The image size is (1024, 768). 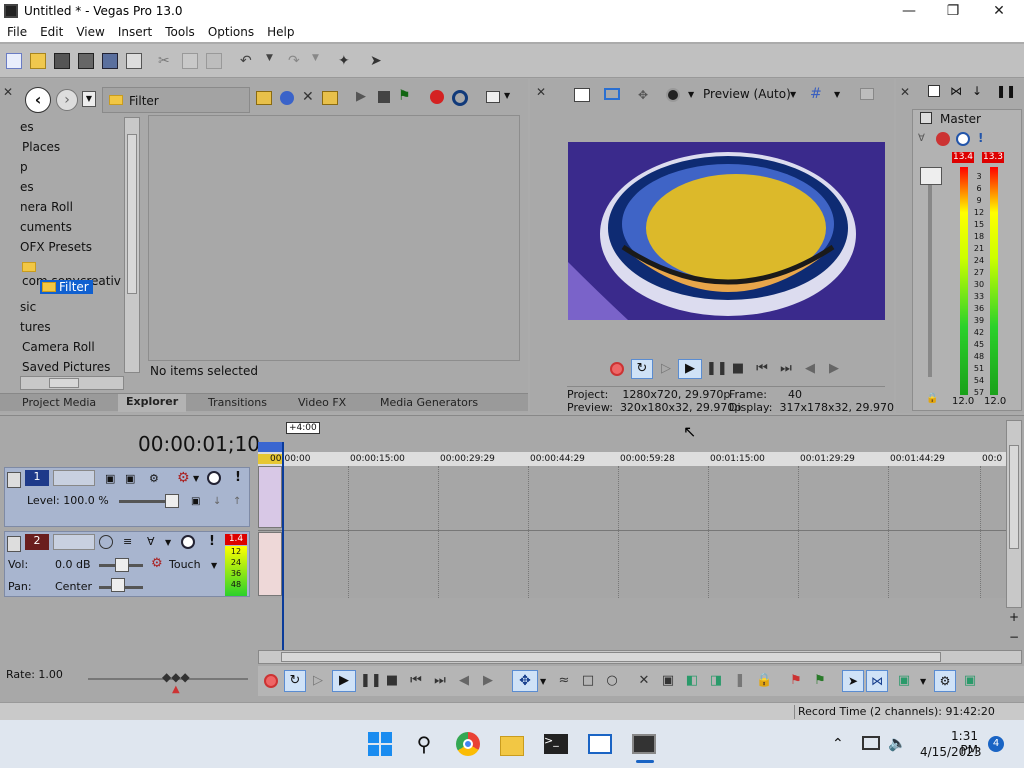 I want to click on make-compositing-parent-icon: ↑, so click(x=237, y=501).